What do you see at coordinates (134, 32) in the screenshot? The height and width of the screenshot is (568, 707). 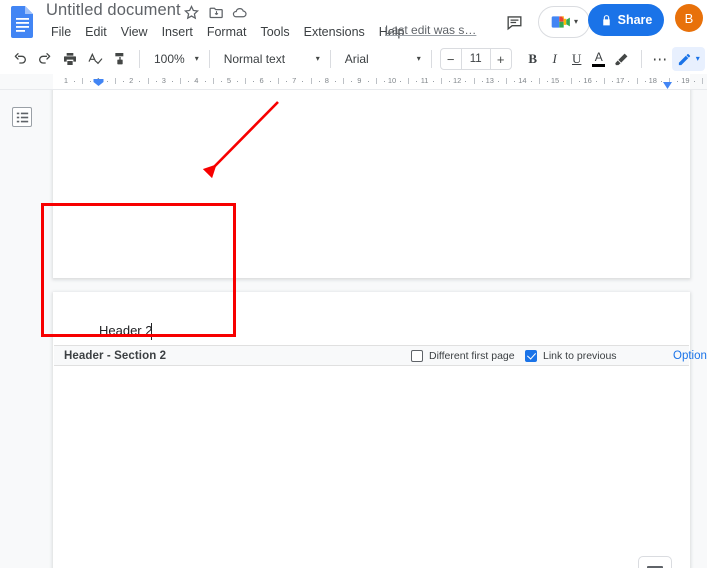 I see `menu-view: View` at bounding box center [134, 32].